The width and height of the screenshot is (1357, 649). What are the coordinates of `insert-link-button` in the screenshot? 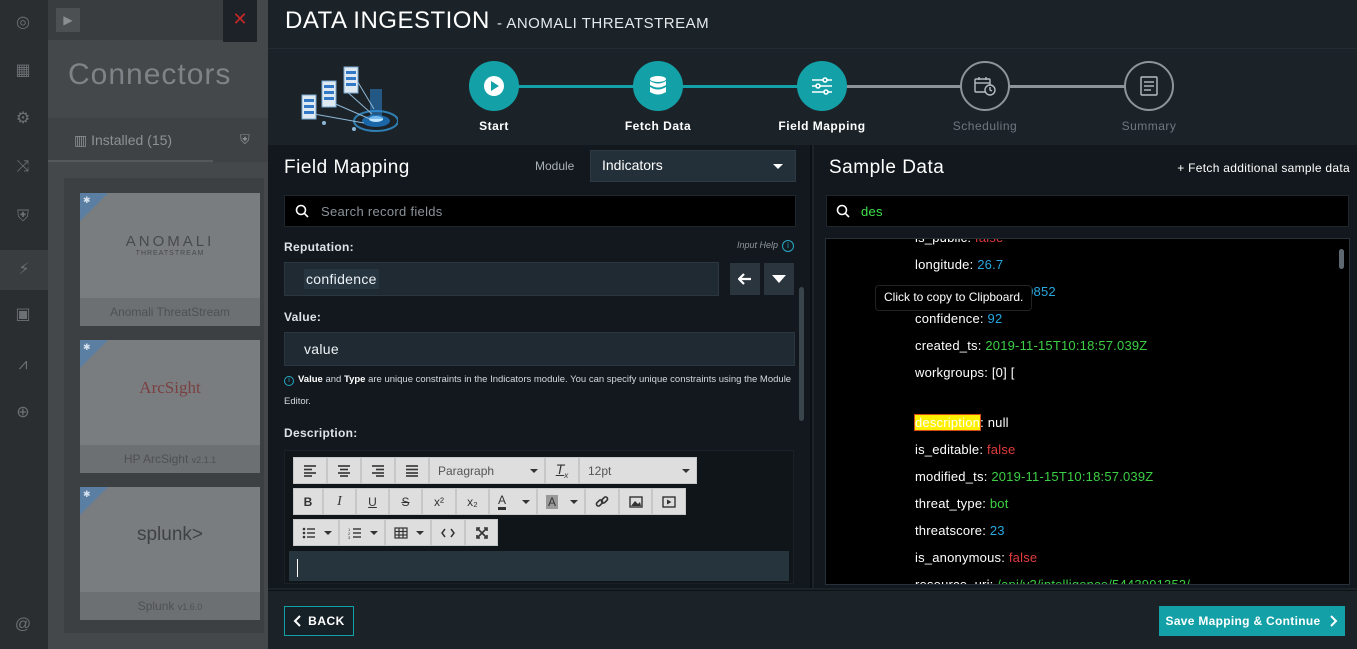 It's located at (602, 501).